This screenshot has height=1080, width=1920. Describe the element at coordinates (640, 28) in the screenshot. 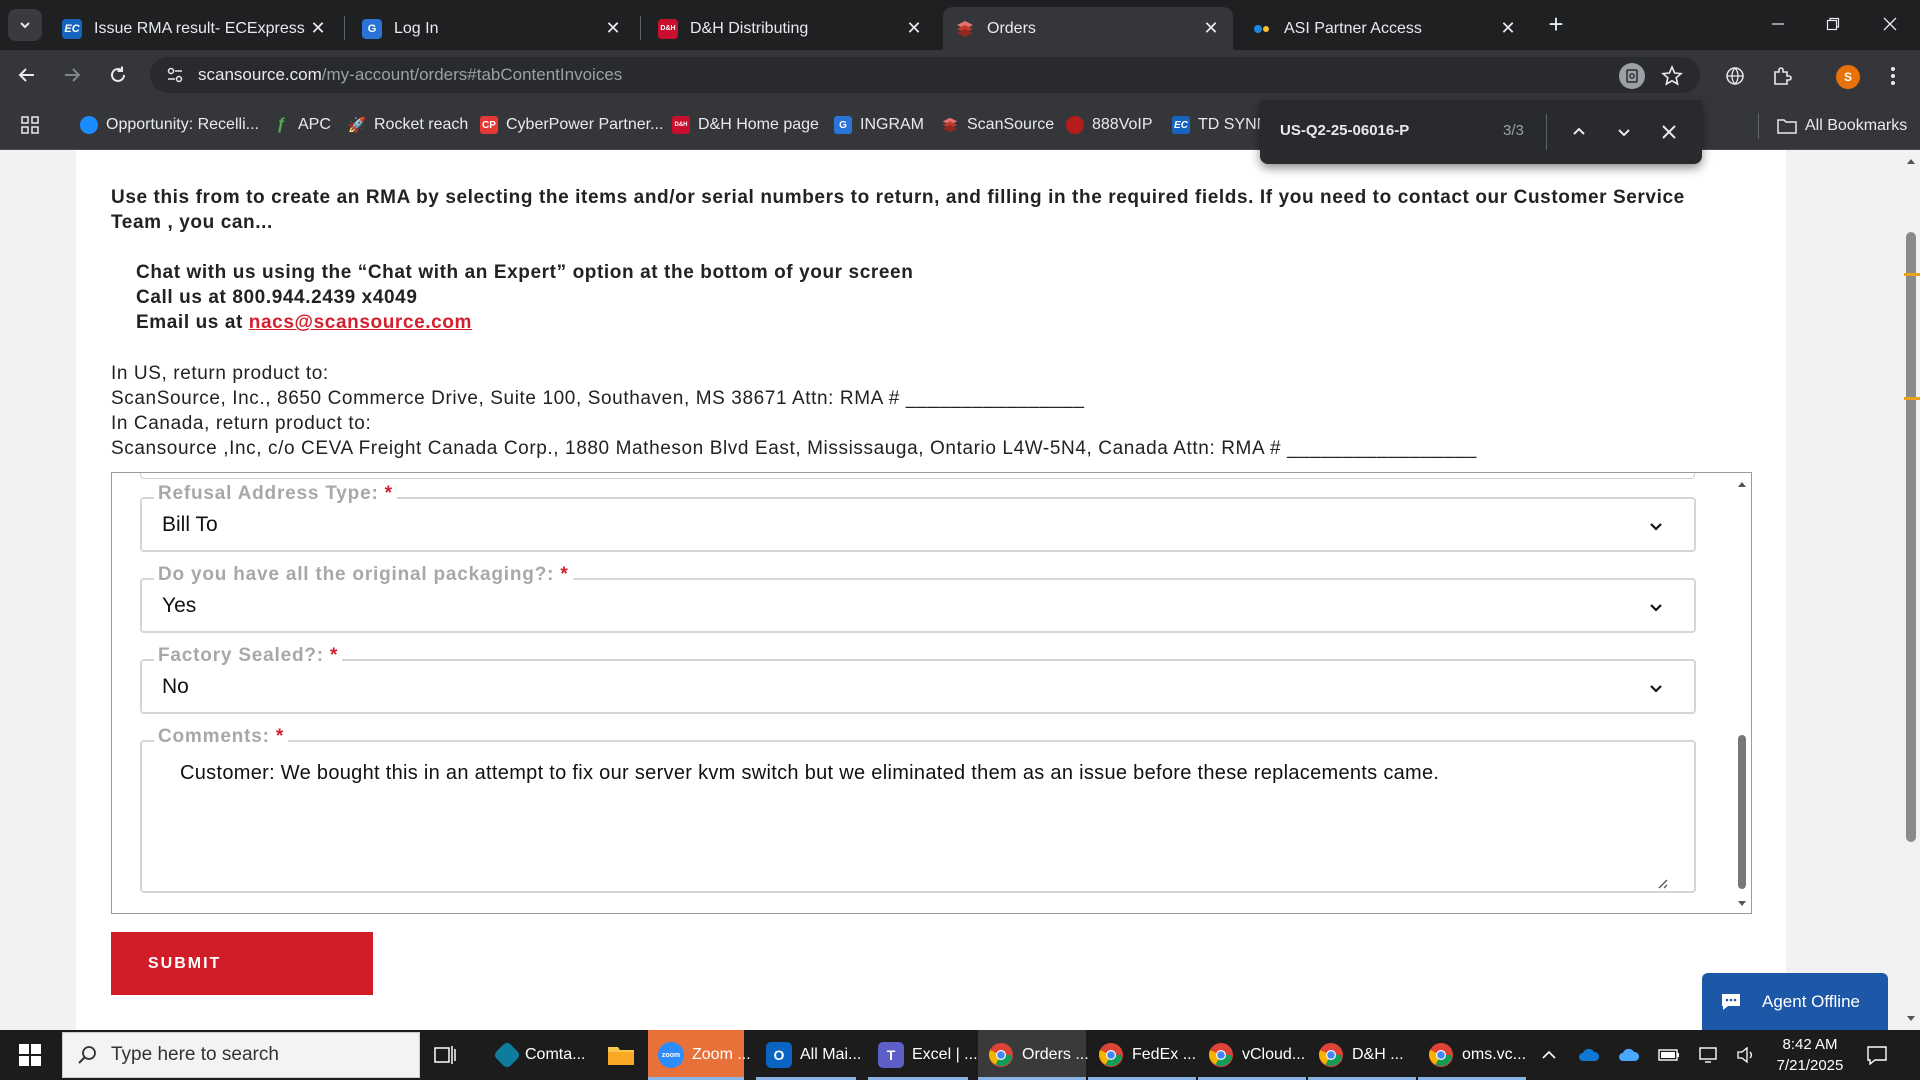

I see `tab-separator` at that location.